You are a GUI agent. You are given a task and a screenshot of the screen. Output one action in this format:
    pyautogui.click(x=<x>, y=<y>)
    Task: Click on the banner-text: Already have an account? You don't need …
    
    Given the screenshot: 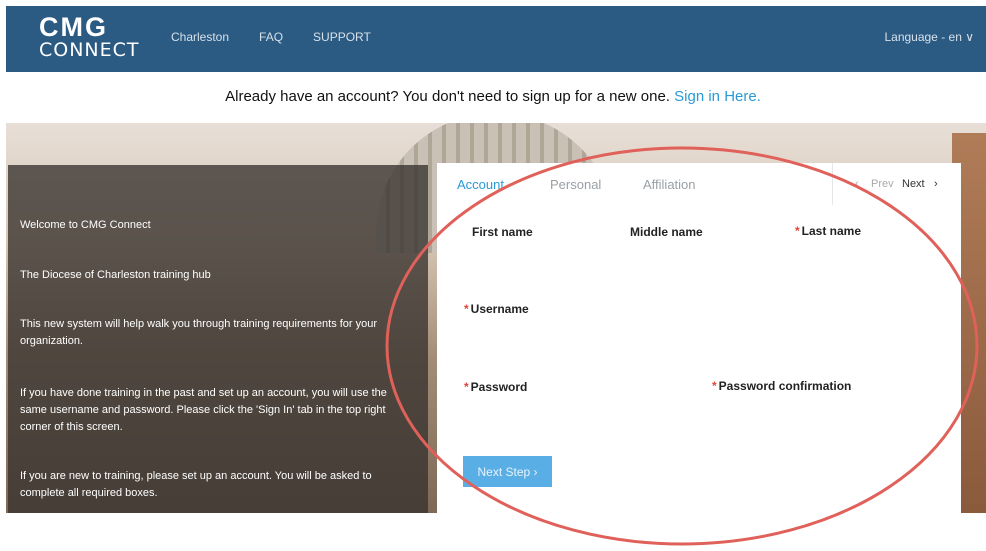 What is the action you would take?
    pyautogui.click(x=447, y=96)
    